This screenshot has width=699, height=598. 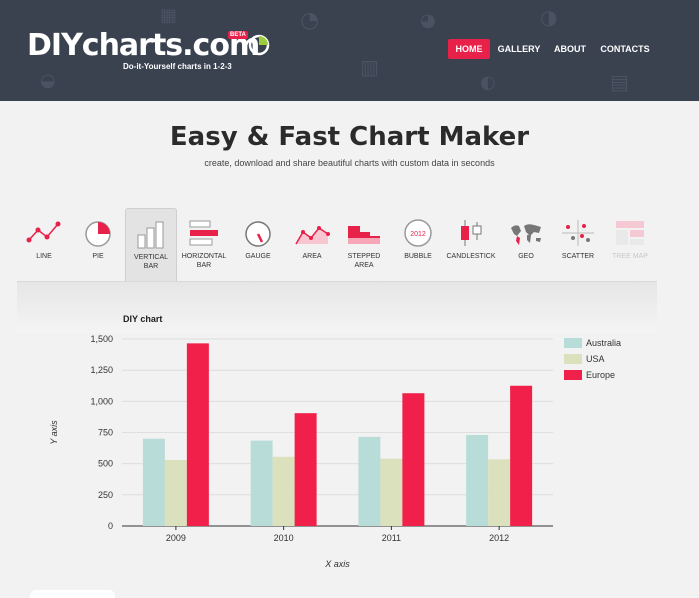 What do you see at coordinates (105, 495) in the screenshot?
I see `y-tick-label: 250` at bounding box center [105, 495].